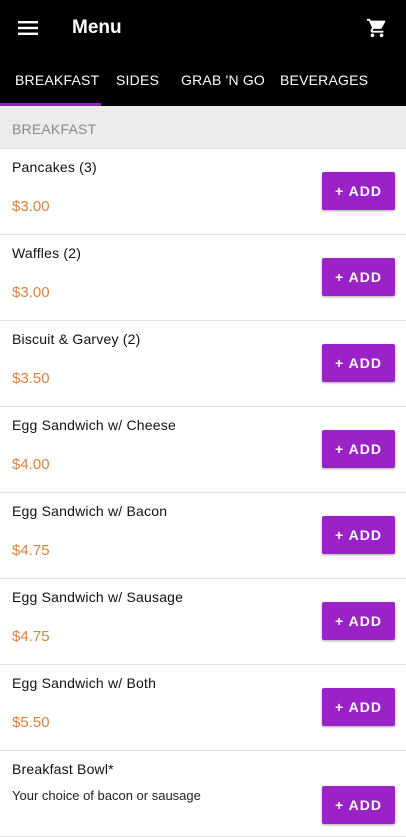 The width and height of the screenshot is (406, 837). I want to click on item-price: $4.00, so click(31, 464).